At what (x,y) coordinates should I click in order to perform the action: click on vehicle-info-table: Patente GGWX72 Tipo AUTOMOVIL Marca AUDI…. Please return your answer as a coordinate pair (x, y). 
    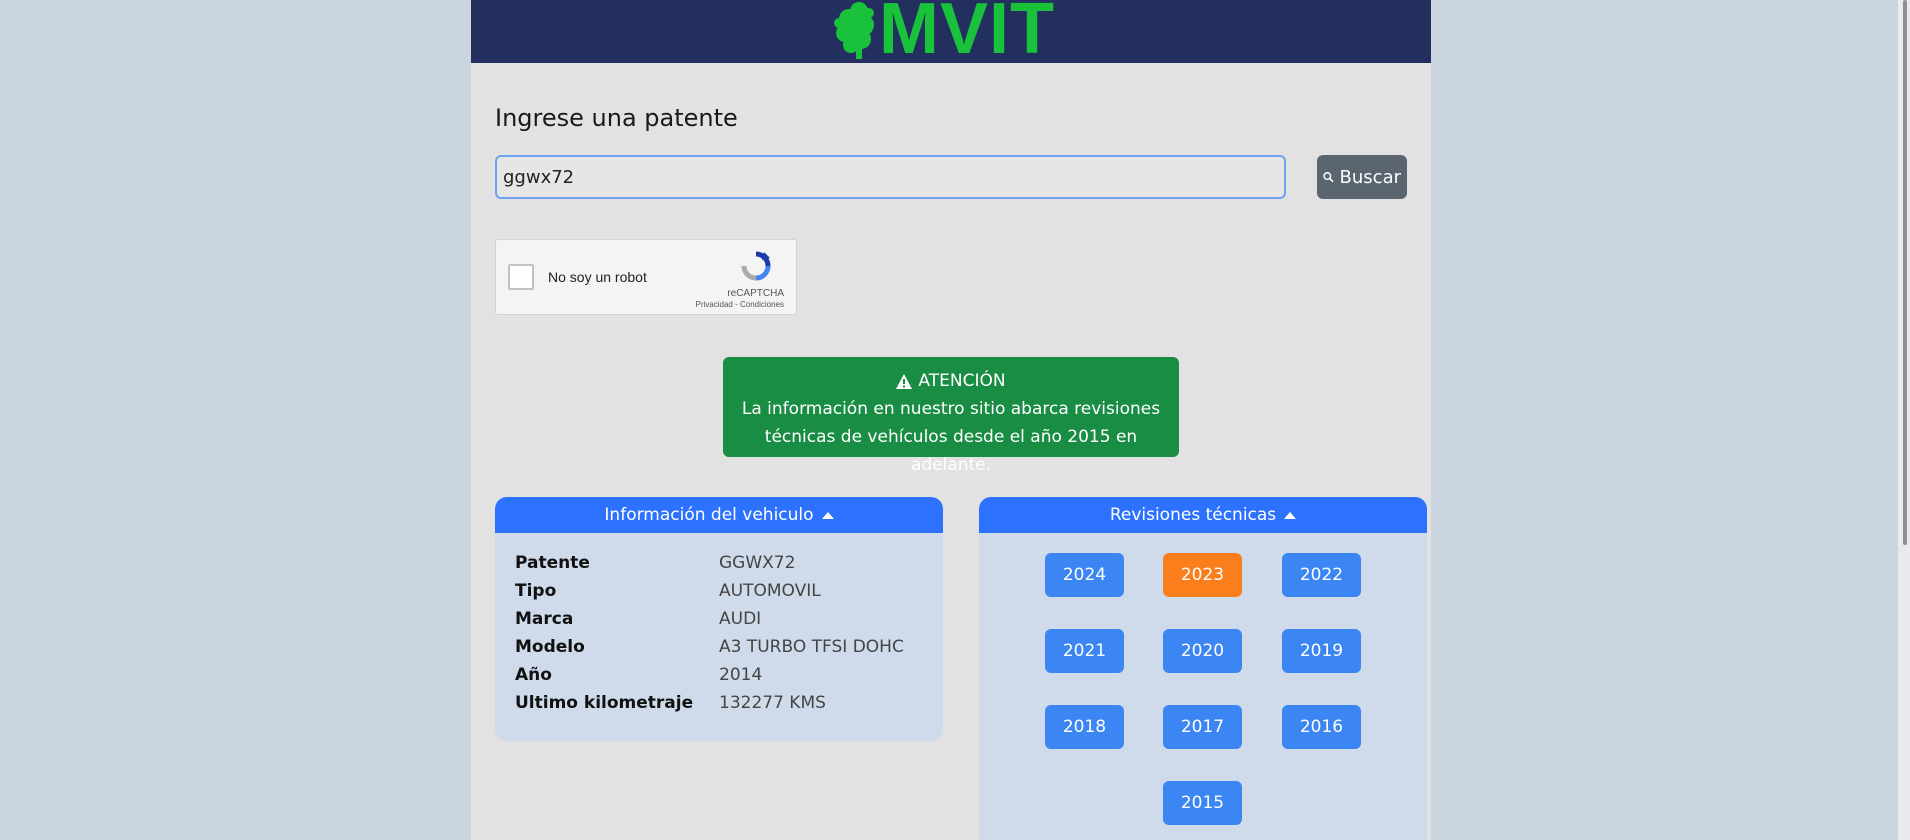
    Looking at the image, I should click on (709, 633).